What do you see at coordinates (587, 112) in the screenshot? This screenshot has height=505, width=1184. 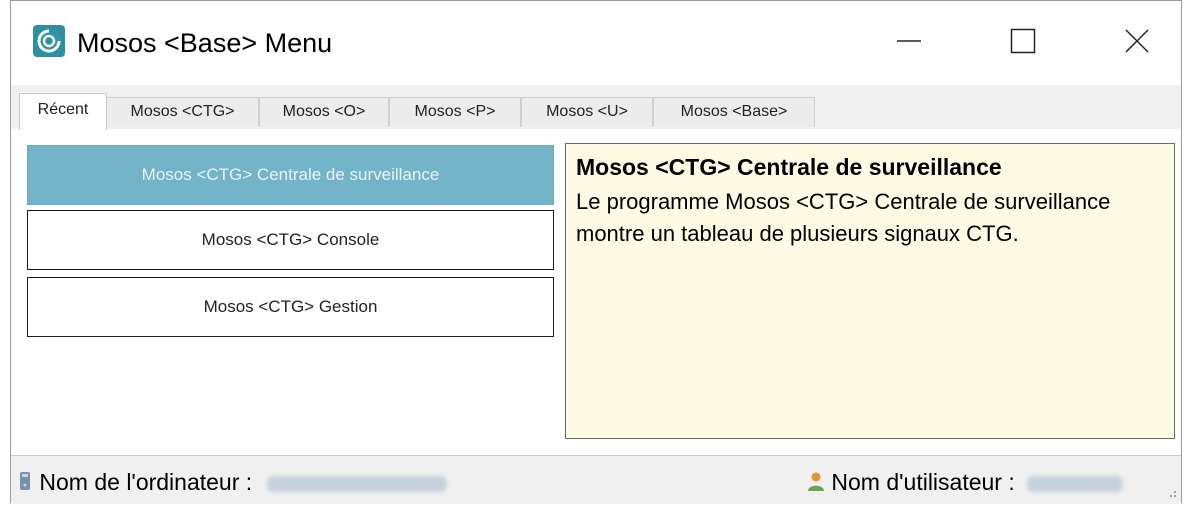 I see `tab-mosos-u: Mosos <U>` at bounding box center [587, 112].